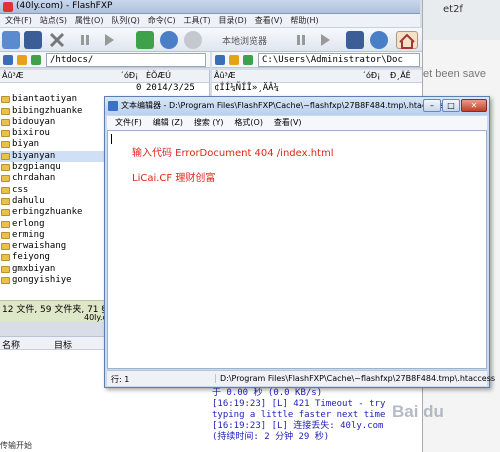 Image resolution: width=500 pixels, height=452 pixels. Describe the element at coordinates (211, 40) in the screenshot. I see `main-toolbar: 本地浏览器` at that location.